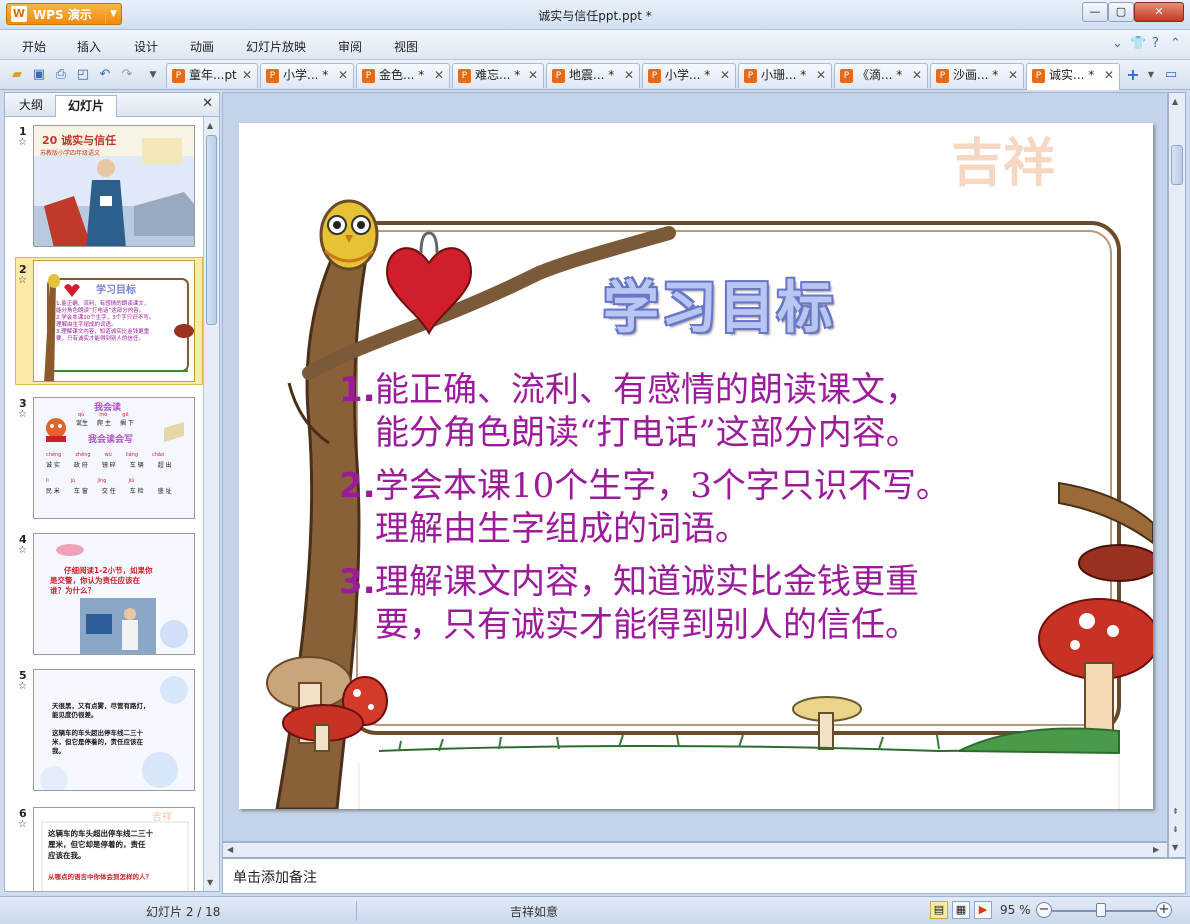 The image size is (1190, 924). What do you see at coordinates (1095, 12) in the screenshot?
I see `minimize-button: —` at bounding box center [1095, 12].